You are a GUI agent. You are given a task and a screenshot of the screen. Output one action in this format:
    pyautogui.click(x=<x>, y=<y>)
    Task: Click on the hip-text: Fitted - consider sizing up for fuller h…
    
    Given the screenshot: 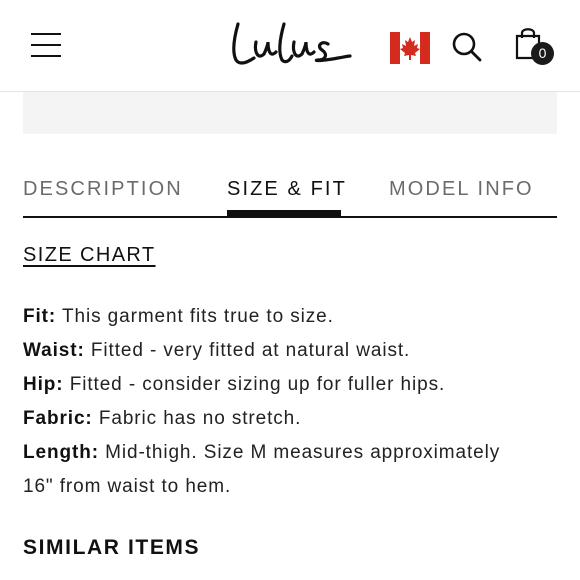 What is the action you would take?
    pyautogui.click(x=257, y=384)
    